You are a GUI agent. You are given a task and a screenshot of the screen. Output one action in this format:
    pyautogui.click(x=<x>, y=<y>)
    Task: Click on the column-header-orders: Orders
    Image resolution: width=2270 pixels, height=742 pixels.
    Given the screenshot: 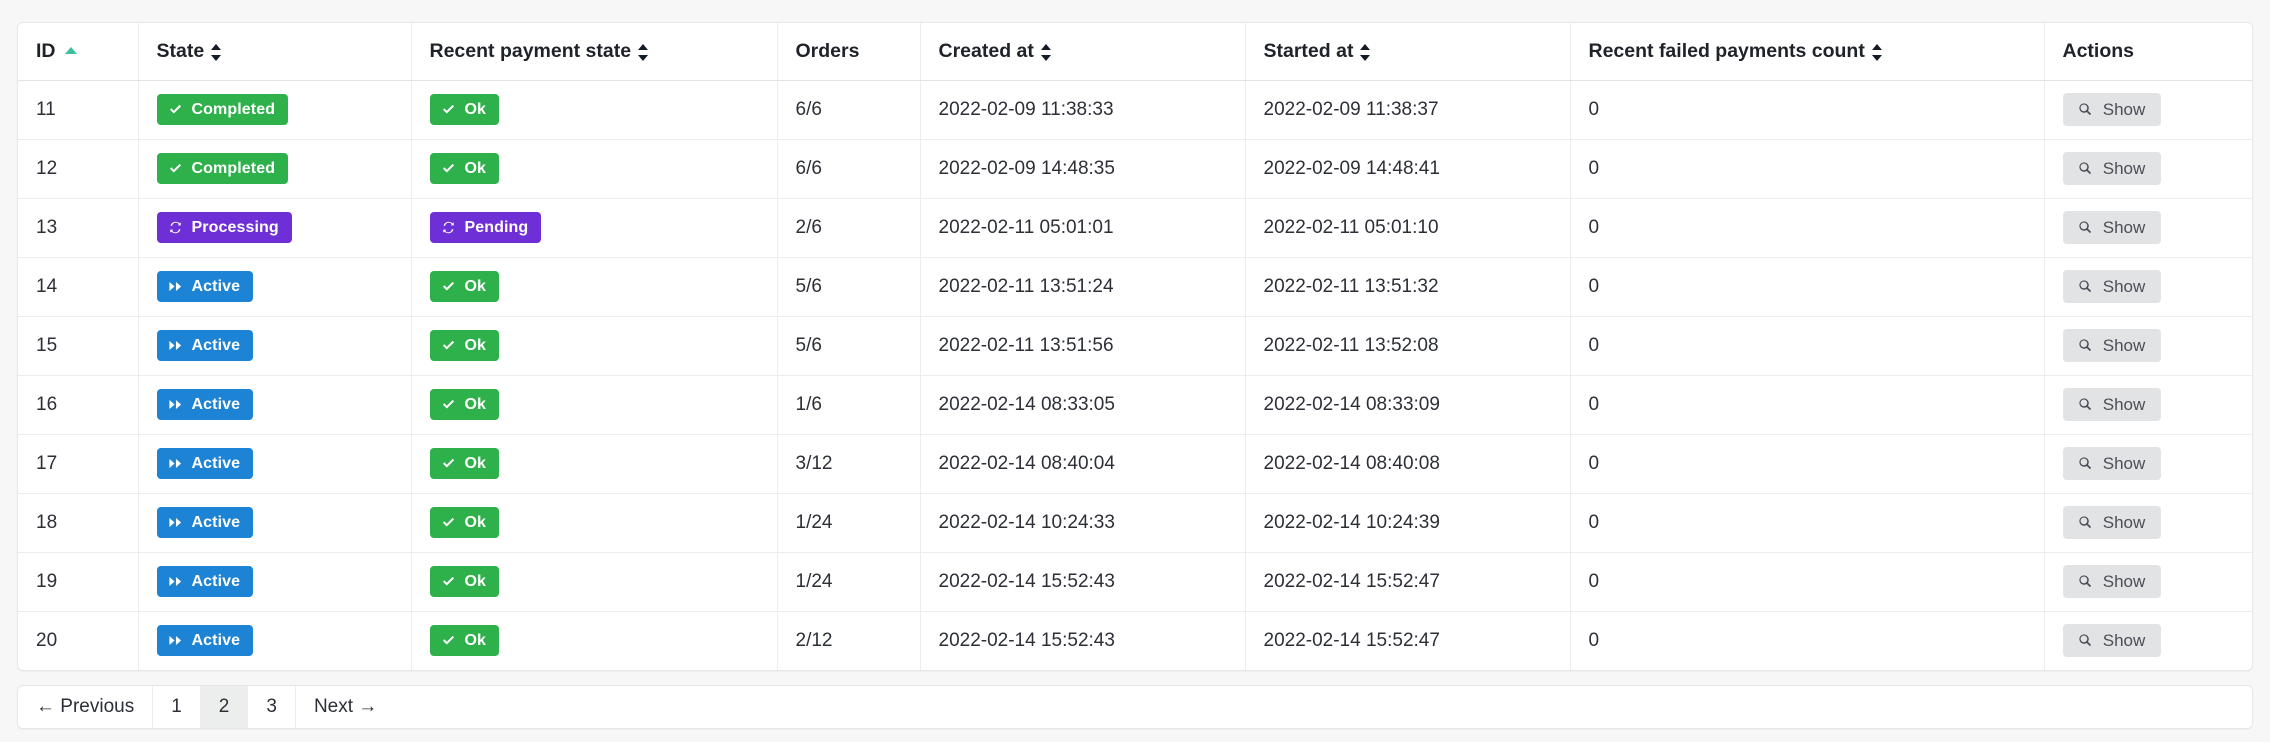 What is the action you would take?
    pyautogui.click(x=849, y=52)
    